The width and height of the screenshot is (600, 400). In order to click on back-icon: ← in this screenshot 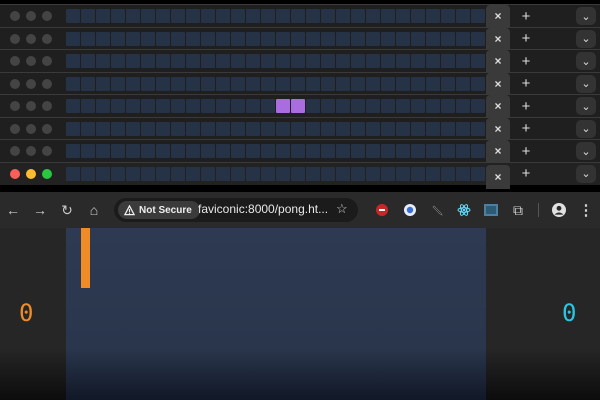, I will do `click(13, 210)`.